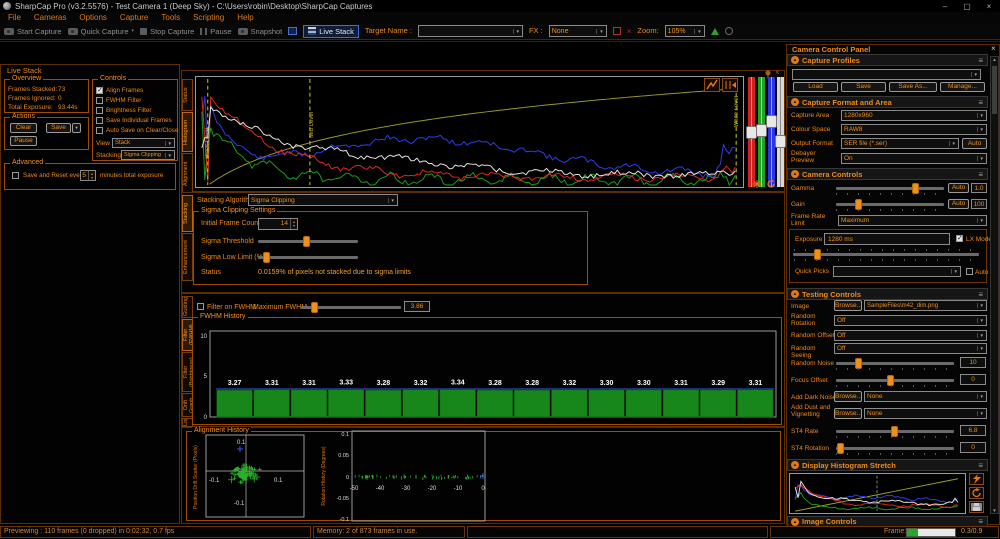 The image size is (1000, 539). I want to click on save-reset-minutes-spinner: 5 ▴ ▾, so click(88, 175).